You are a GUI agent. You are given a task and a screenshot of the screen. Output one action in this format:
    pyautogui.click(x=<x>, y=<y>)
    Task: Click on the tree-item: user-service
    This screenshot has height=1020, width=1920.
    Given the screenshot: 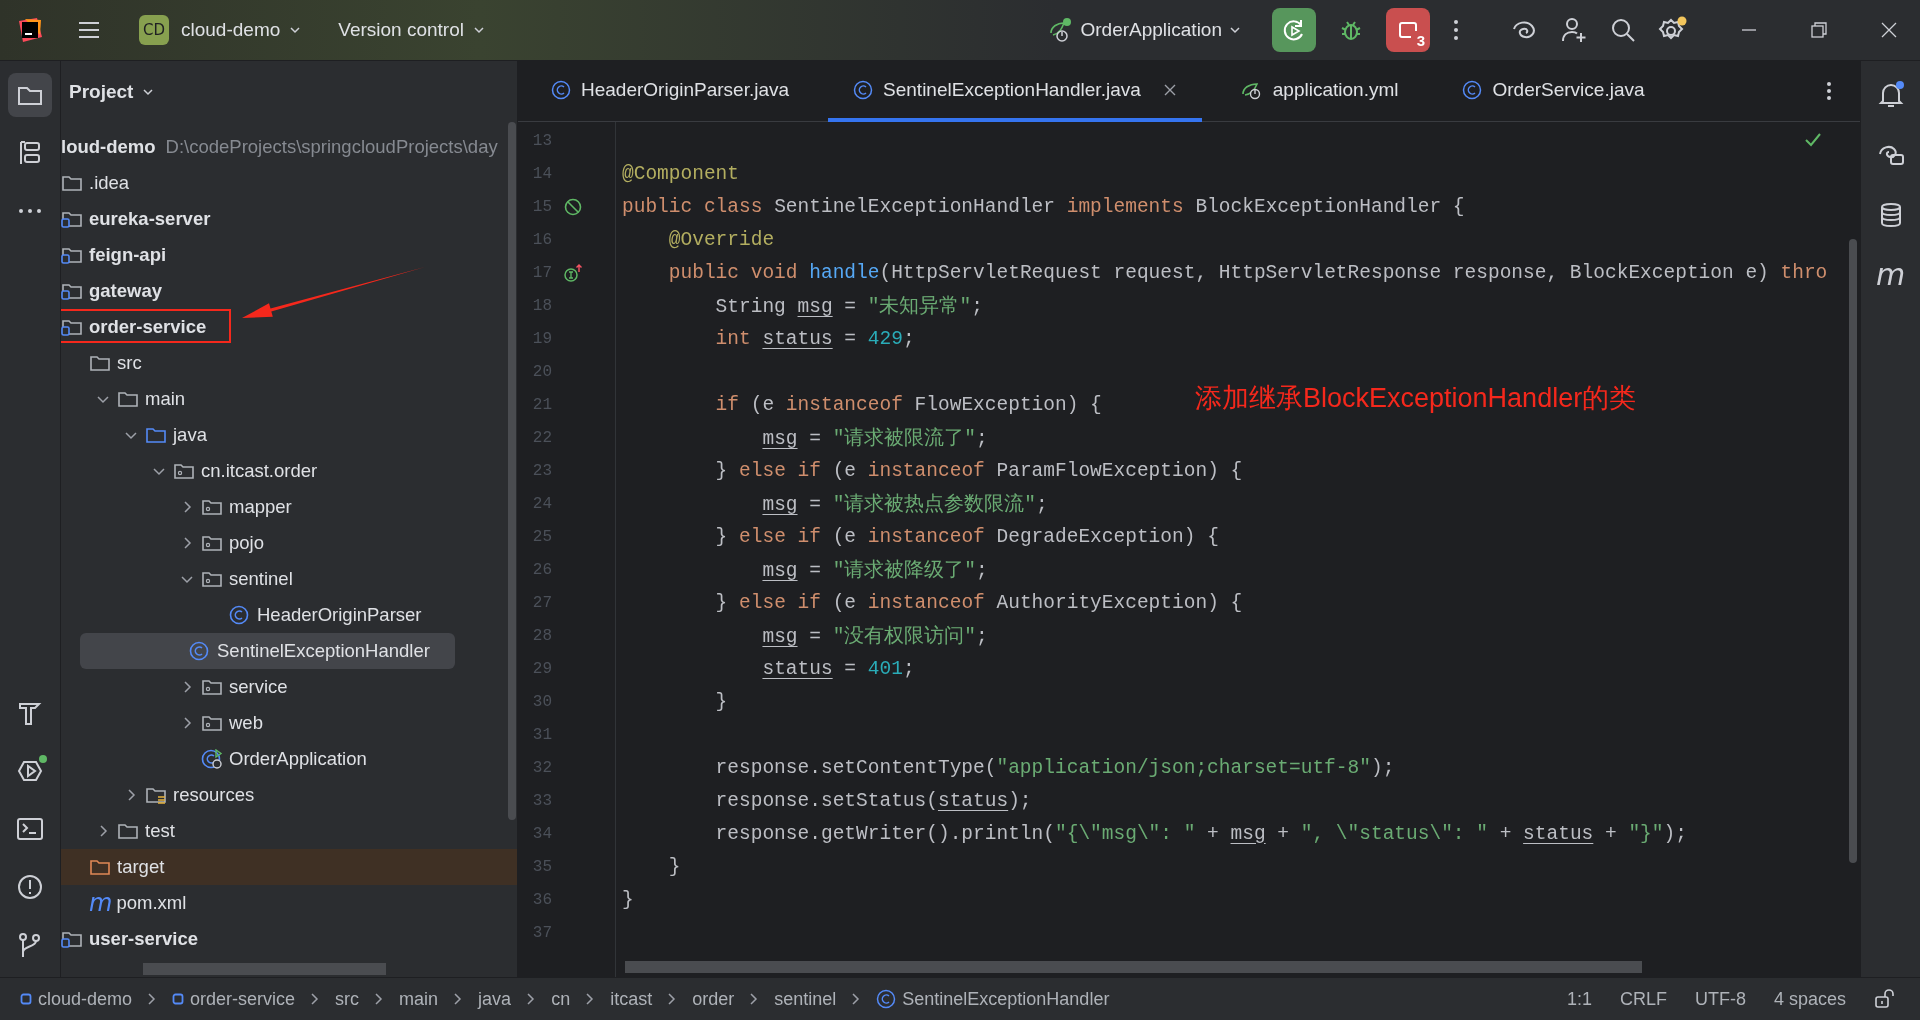 What is the action you would take?
    pyautogui.click(x=289, y=939)
    